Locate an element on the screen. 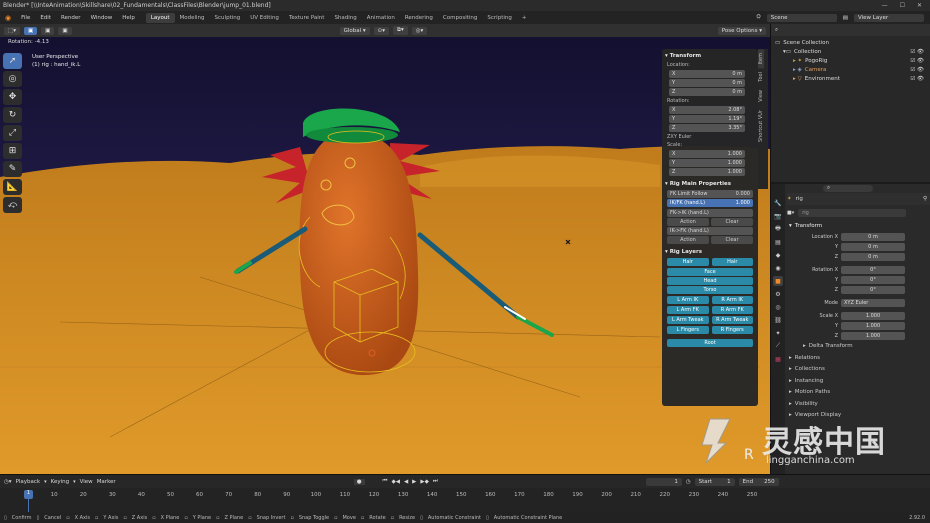 The width and height of the screenshot is (930, 523). delta-transform-panel: ▸ Delta Transform is located at coordinates (858, 347).